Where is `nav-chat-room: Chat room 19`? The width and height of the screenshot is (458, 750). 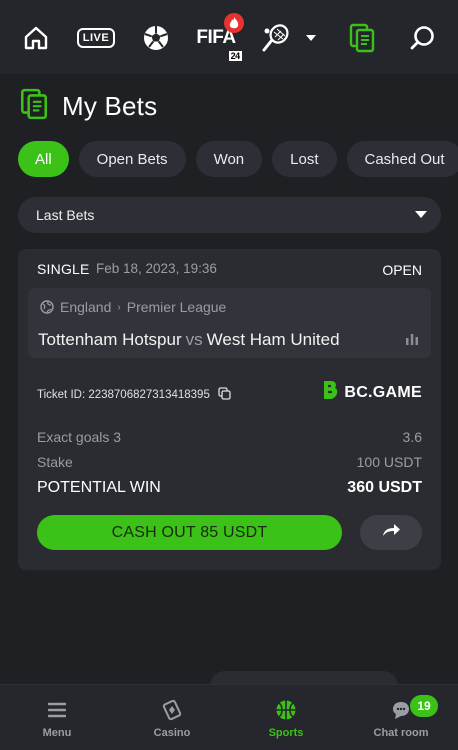 nav-chat-room: Chat room 19 is located at coordinates (401, 717).